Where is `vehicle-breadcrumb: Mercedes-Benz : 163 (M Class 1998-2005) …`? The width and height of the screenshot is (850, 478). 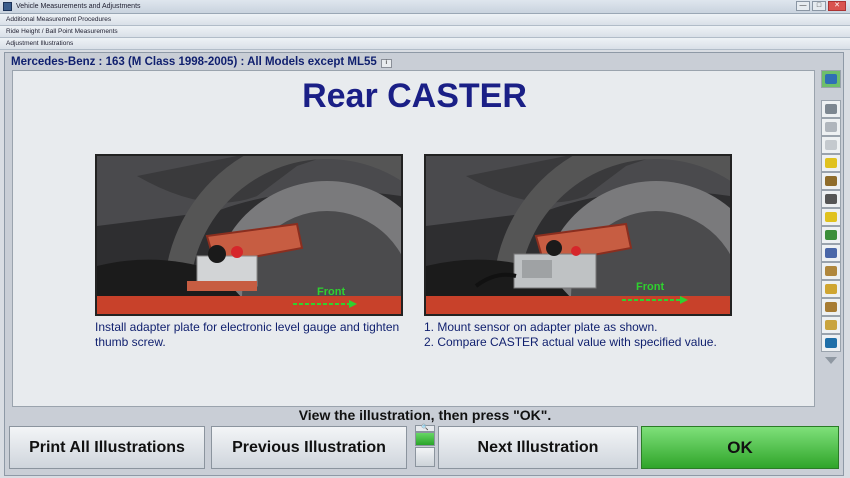
vehicle-breadcrumb: Mercedes-Benz : 163 (M Class 1998-2005) … is located at coordinates (201, 62).